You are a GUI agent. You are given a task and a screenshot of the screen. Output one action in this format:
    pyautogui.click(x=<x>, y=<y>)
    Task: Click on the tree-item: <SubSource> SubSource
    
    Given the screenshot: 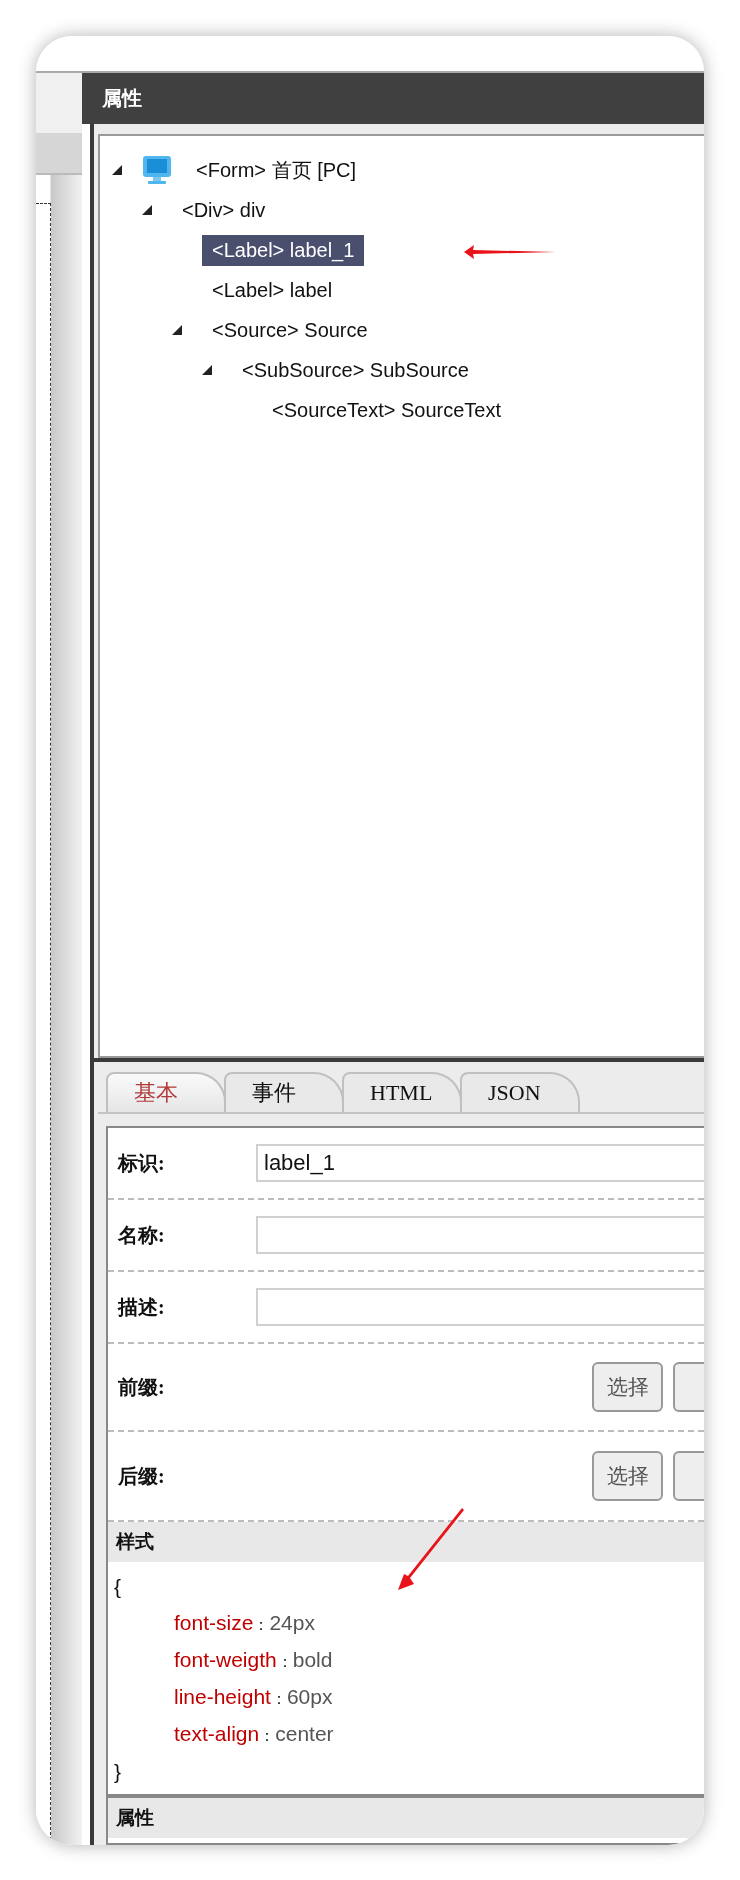 What is the action you would take?
    pyautogui.click(x=355, y=370)
    